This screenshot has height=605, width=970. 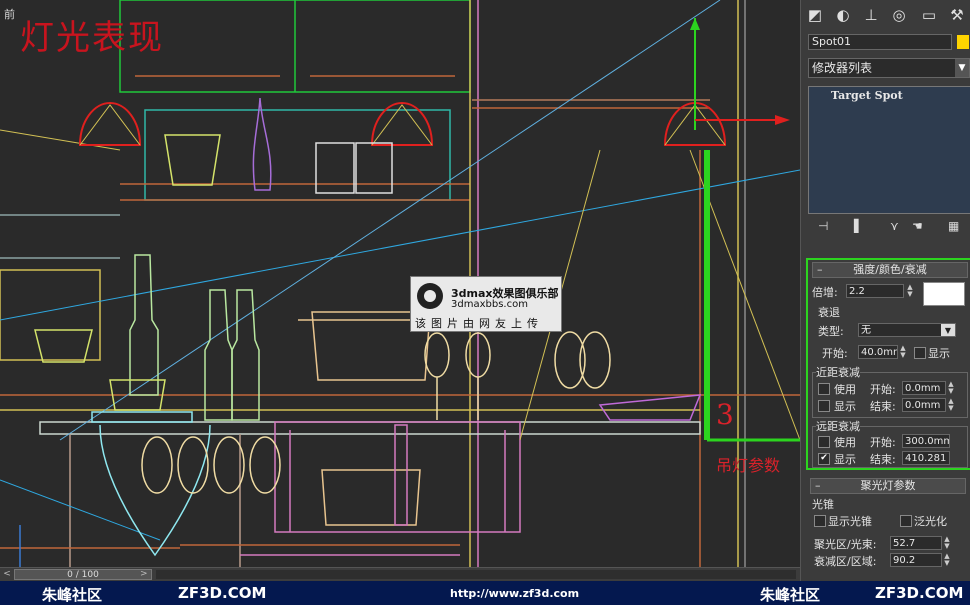 I want to click on chevron-right-icon: >, so click(x=145, y=574).